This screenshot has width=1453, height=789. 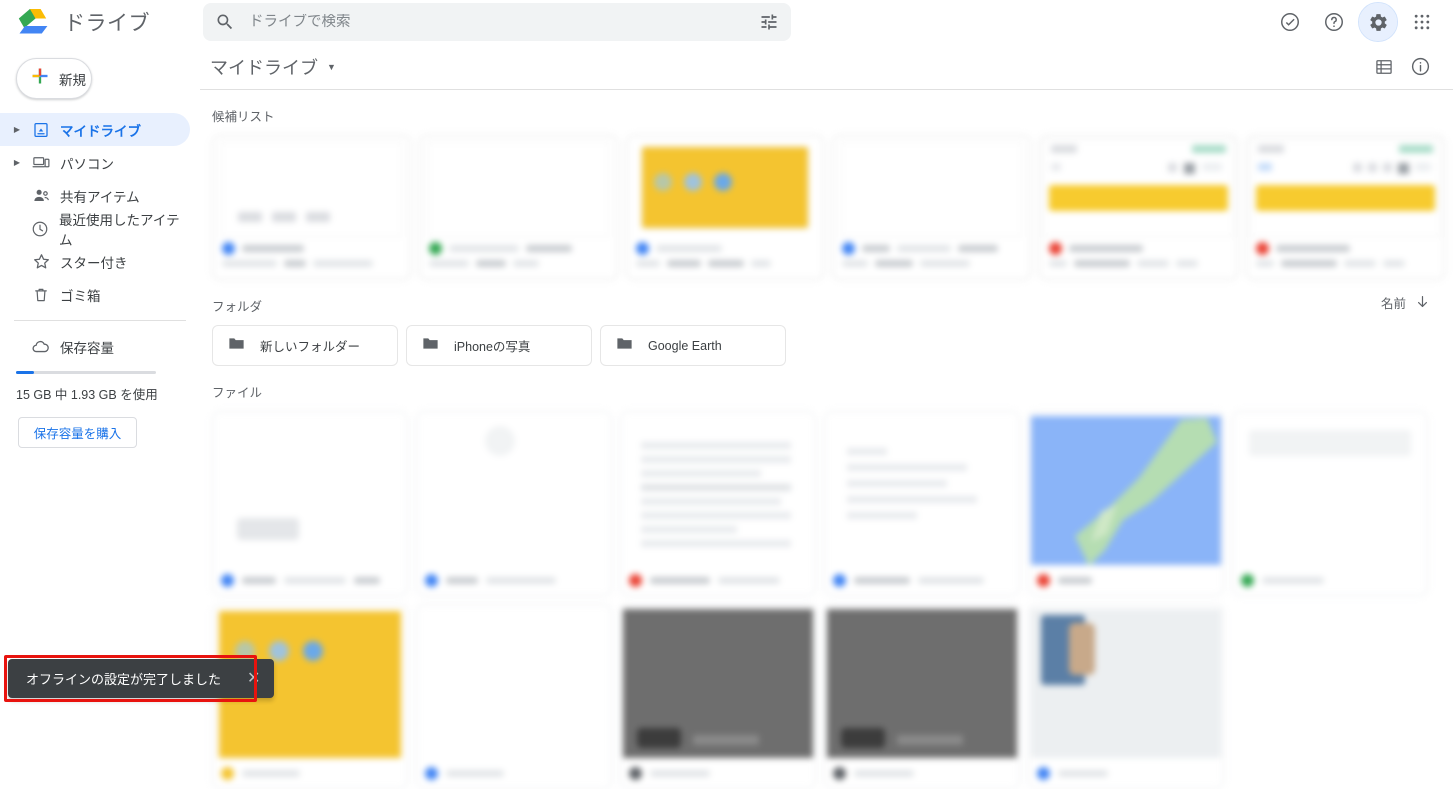 I want to click on chevron-down-icon: ▼, so click(x=331, y=67).